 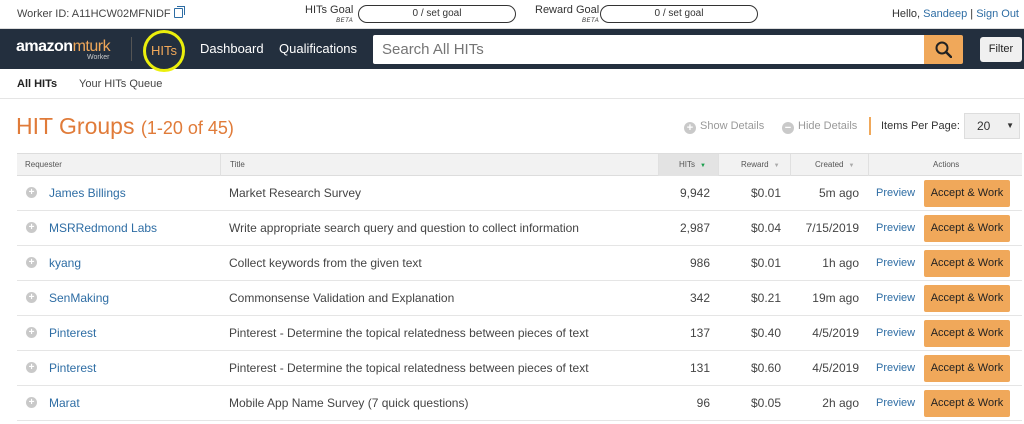 I want to click on hits-count: 9,942, so click(x=694, y=193).